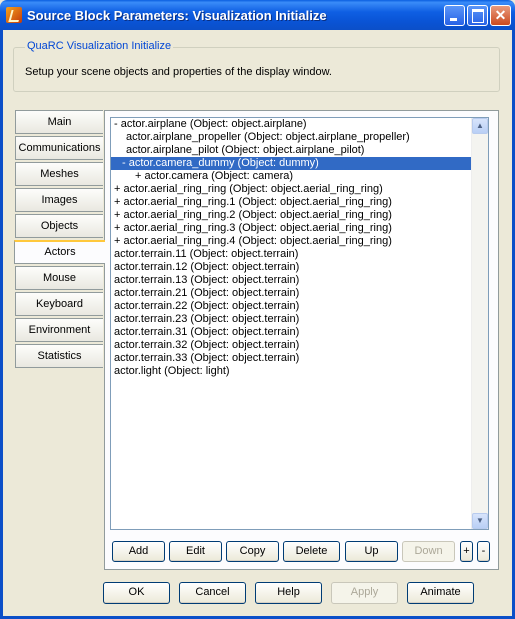  I want to click on delete-actor-button: Delete, so click(311, 551).